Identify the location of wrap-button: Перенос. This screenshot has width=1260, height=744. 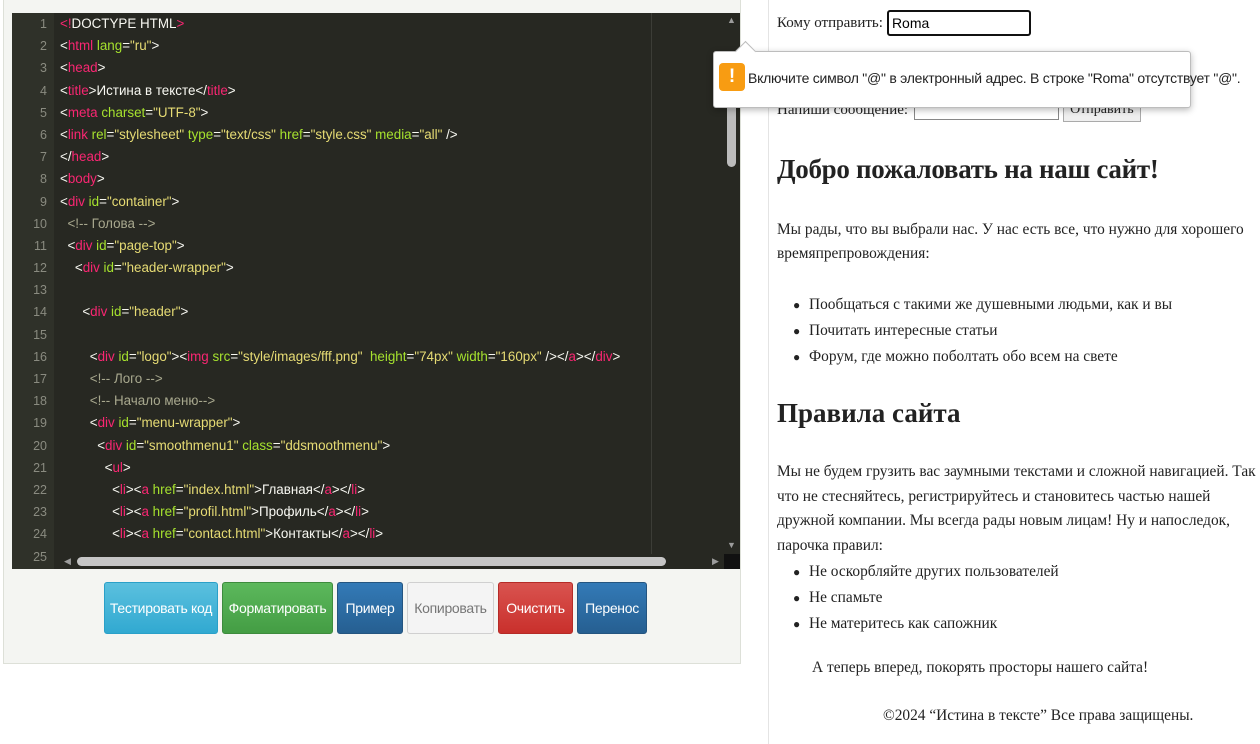
(612, 608).